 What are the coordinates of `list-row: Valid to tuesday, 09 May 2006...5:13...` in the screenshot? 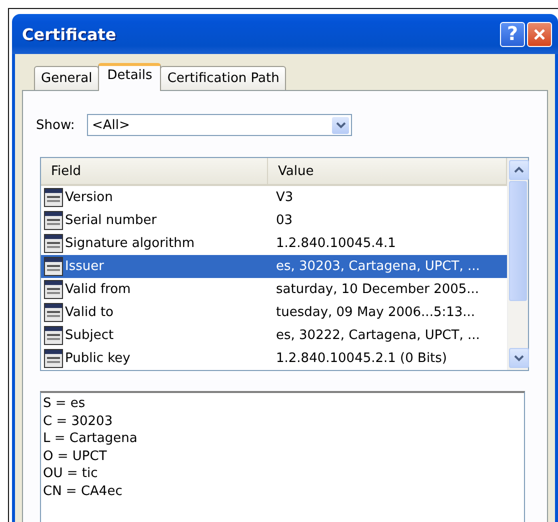 It's located at (274, 312).